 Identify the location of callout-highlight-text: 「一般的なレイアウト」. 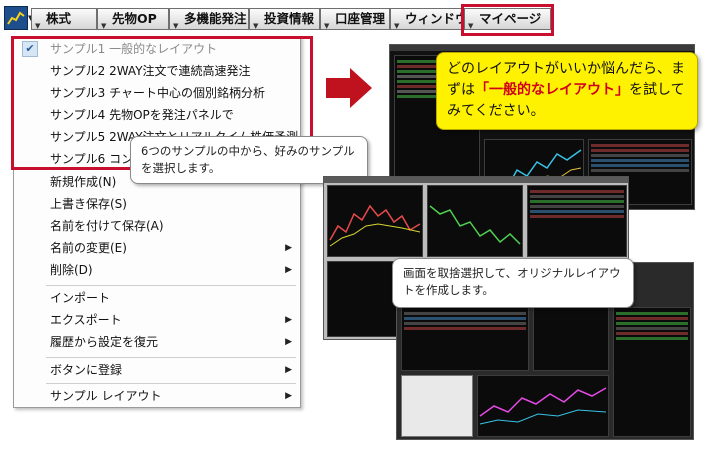
(552, 90).